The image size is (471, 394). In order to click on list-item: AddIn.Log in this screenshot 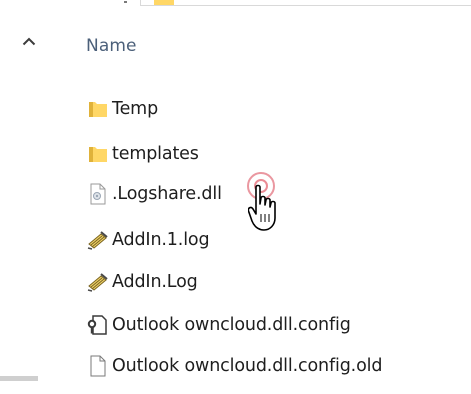, I will do `click(278, 282)`.